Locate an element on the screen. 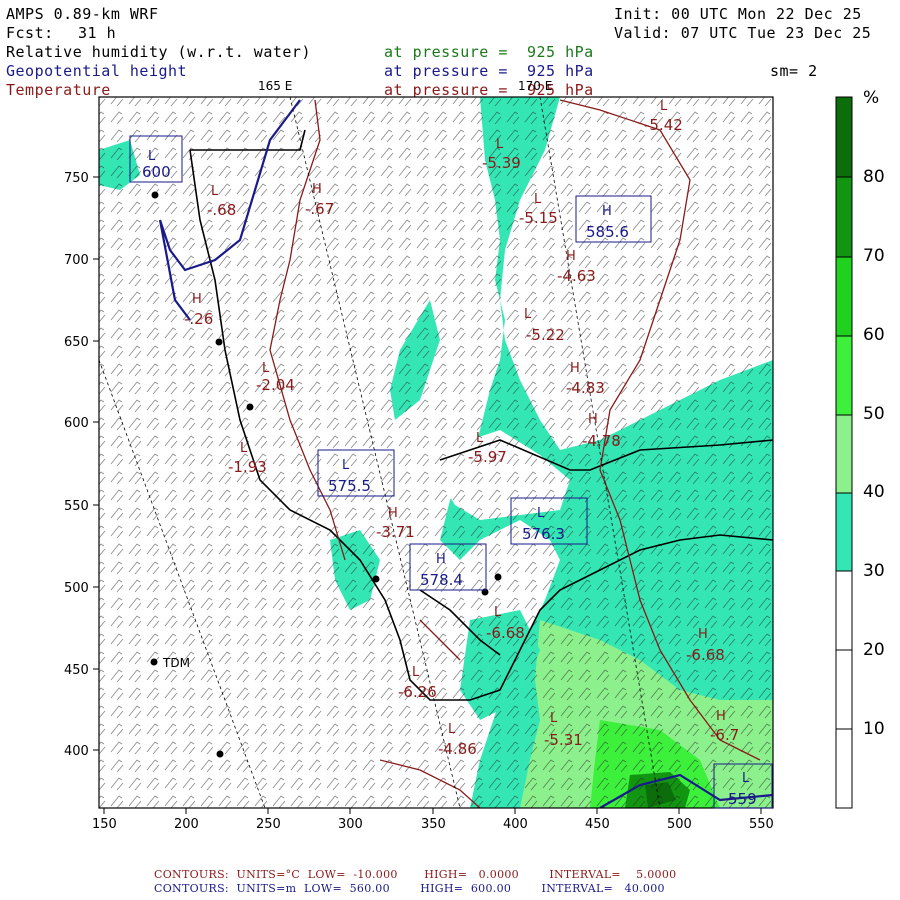 This screenshot has height=900, width=900. x-tick: 450 is located at coordinates (597, 824).